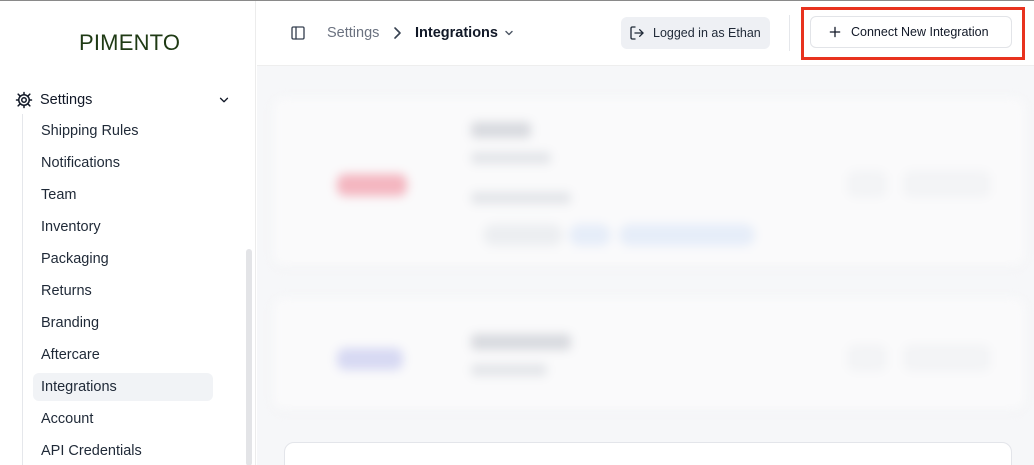 This screenshot has width=1034, height=465. I want to click on header-divider, so click(789, 33).